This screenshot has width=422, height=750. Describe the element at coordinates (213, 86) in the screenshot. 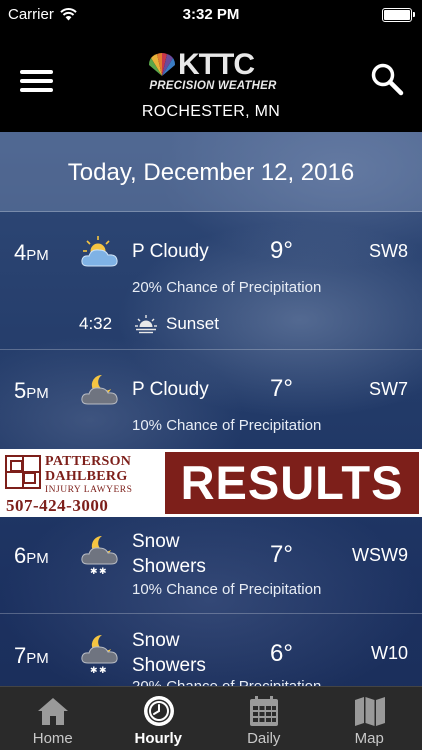

I see `logo-subtitle: PRECISION WEATHER` at that location.